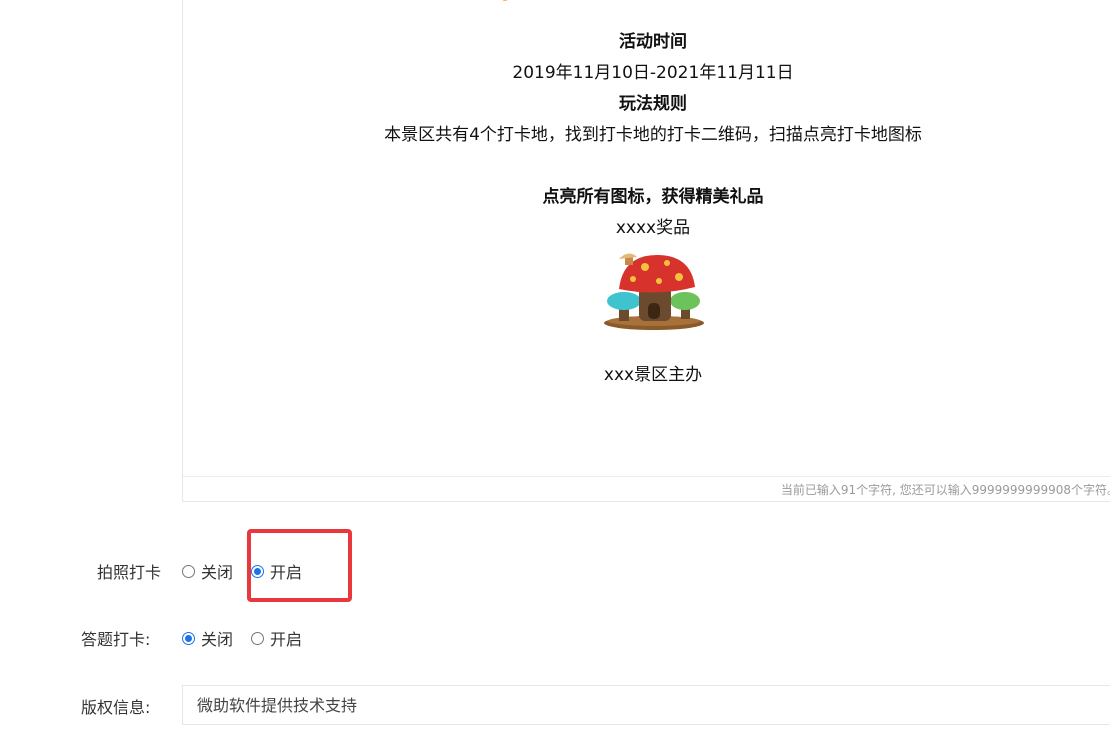 The height and width of the screenshot is (740, 1110). Describe the element at coordinates (217, 639) in the screenshot. I see `quiz-checkin-off-label: 关闭` at that location.